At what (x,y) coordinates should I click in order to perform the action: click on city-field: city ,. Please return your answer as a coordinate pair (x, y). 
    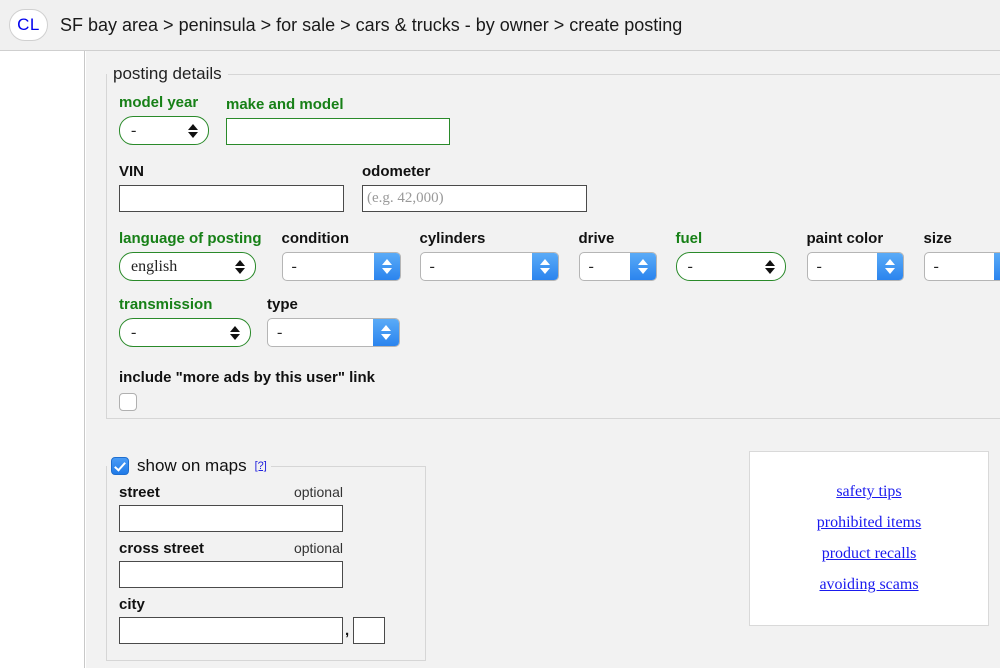
    Looking at the image, I should click on (272, 620).